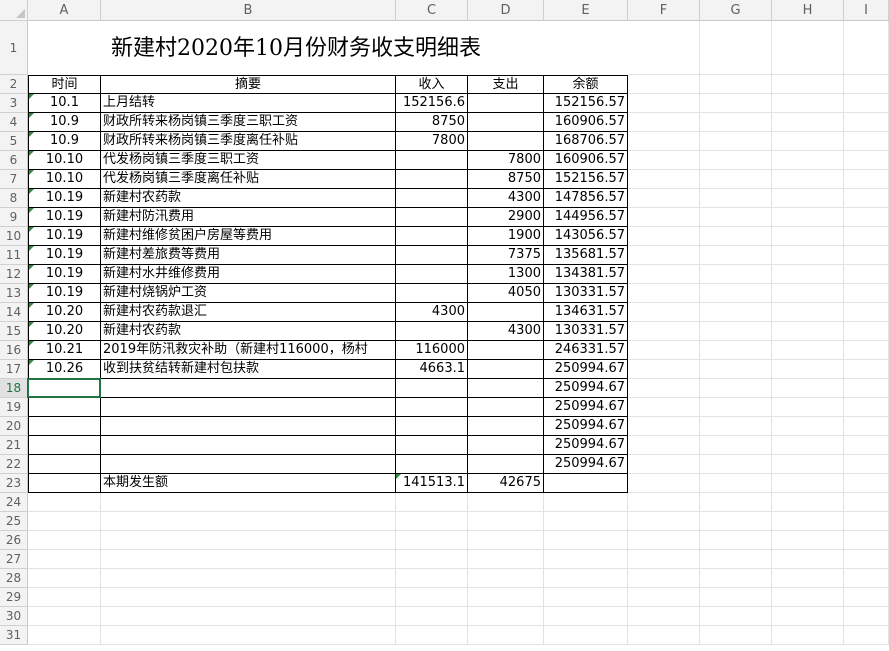 The width and height of the screenshot is (889, 651). What do you see at coordinates (64, 10) in the screenshot?
I see `column-header-A: A` at bounding box center [64, 10].